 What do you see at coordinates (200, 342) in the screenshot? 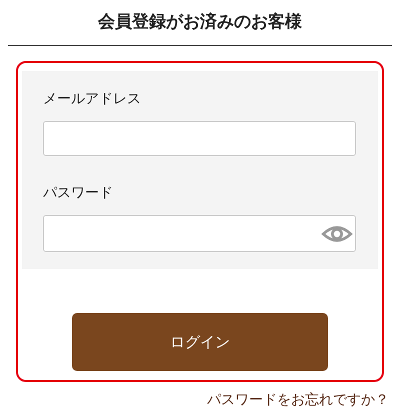
I see `login-button: ログイン` at bounding box center [200, 342].